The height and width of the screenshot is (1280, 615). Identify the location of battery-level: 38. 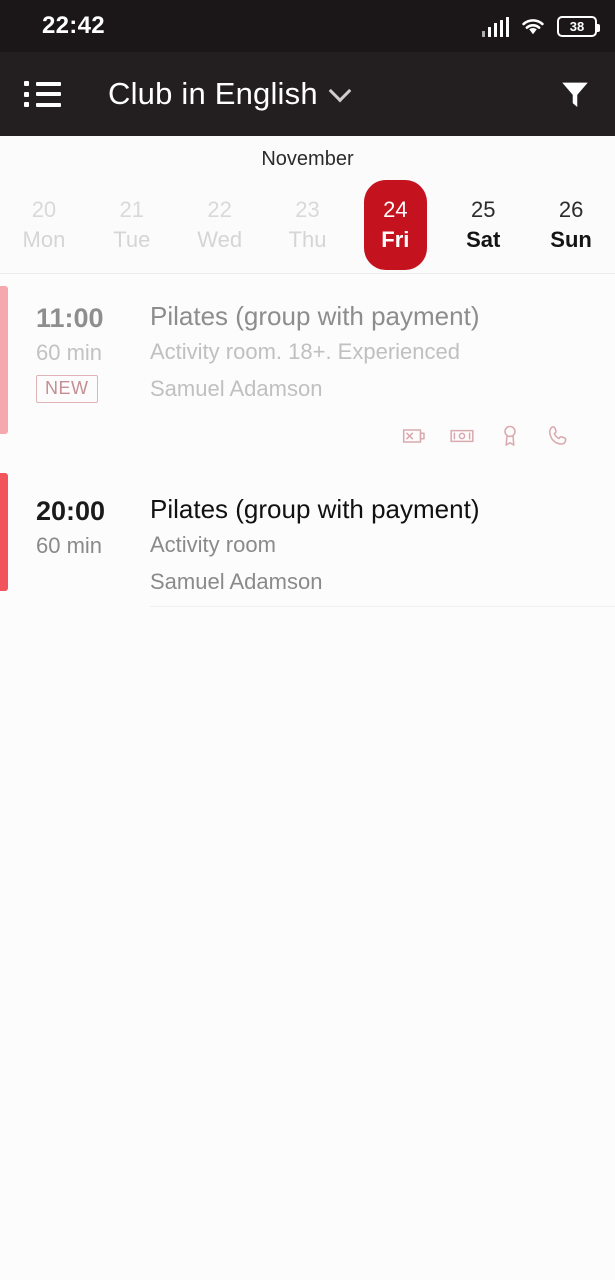
(577, 26).